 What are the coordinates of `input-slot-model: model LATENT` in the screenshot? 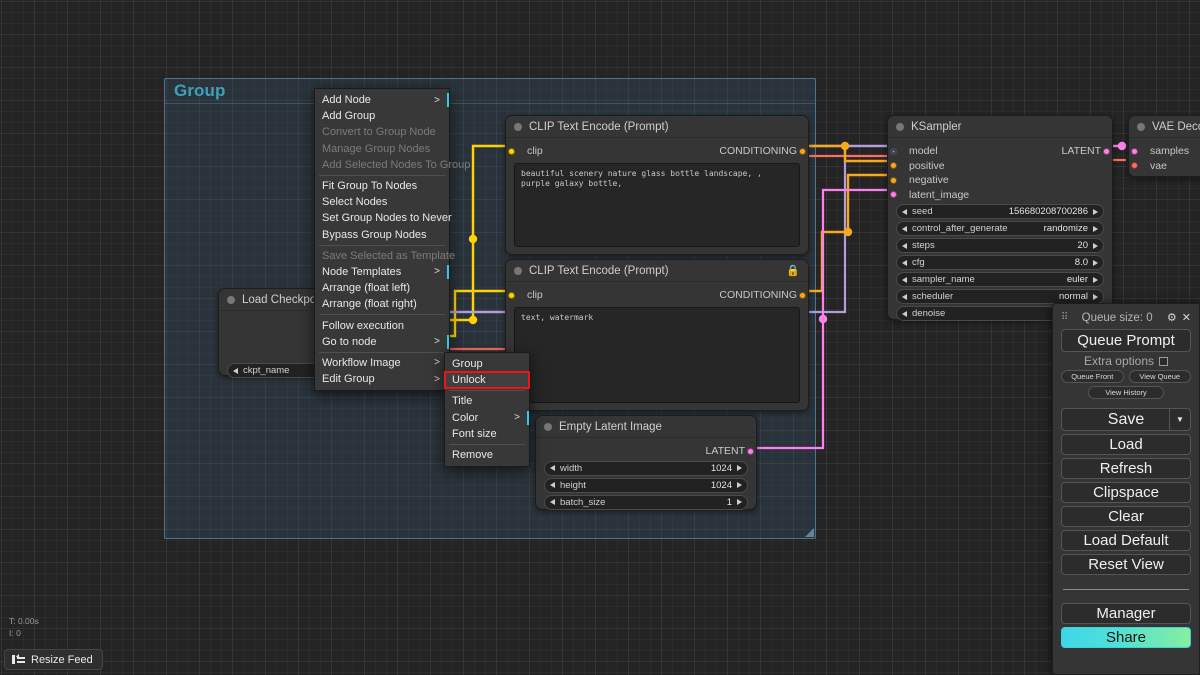 It's located at (1000, 151).